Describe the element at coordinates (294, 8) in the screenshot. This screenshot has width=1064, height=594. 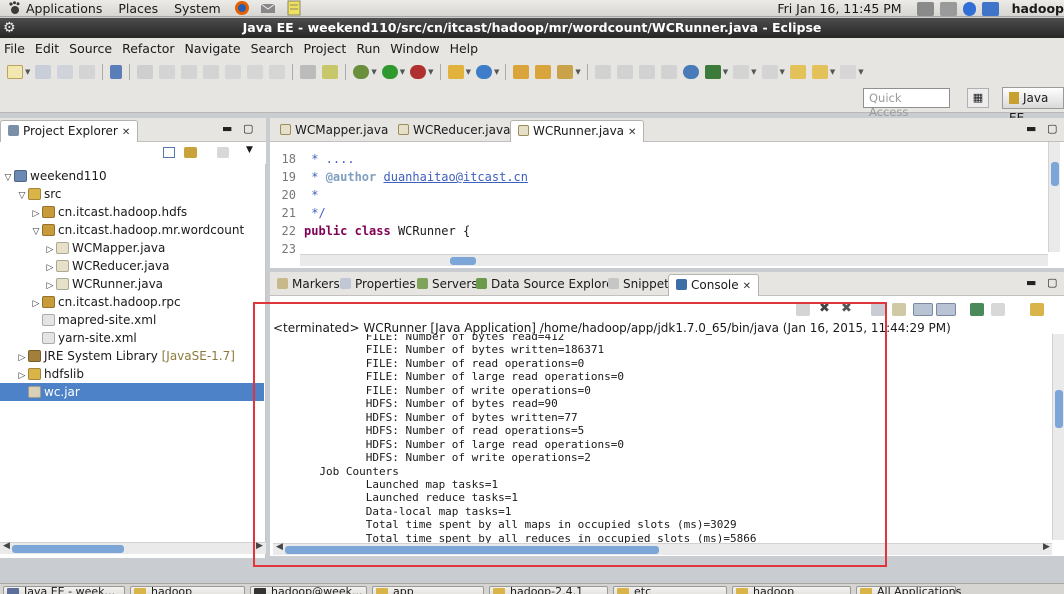
I see `notes-launcher-icon` at that location.